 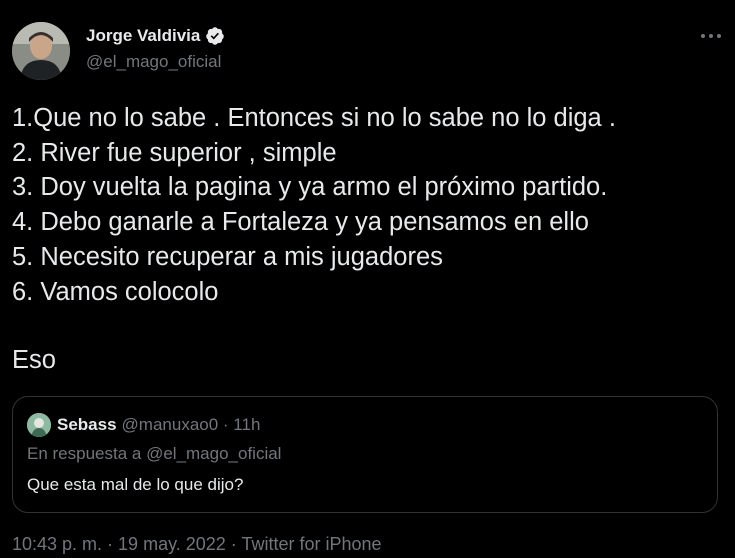 I want to click on quoted-author-name: Sebass, so click(x=87, y=425).